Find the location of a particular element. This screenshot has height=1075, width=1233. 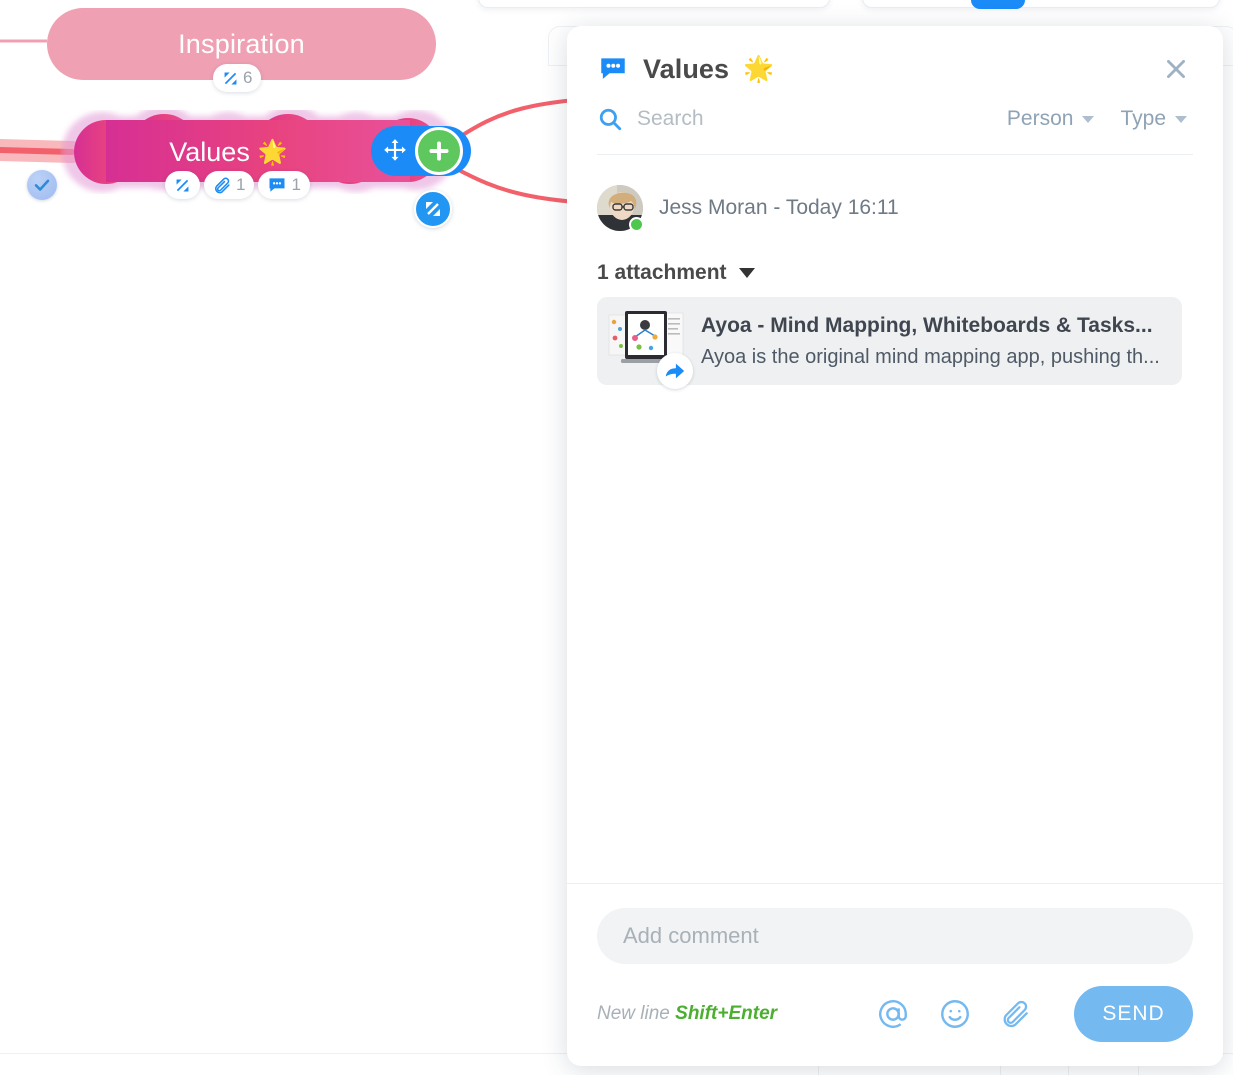

comment-icon is located at coordinates (277, 185).